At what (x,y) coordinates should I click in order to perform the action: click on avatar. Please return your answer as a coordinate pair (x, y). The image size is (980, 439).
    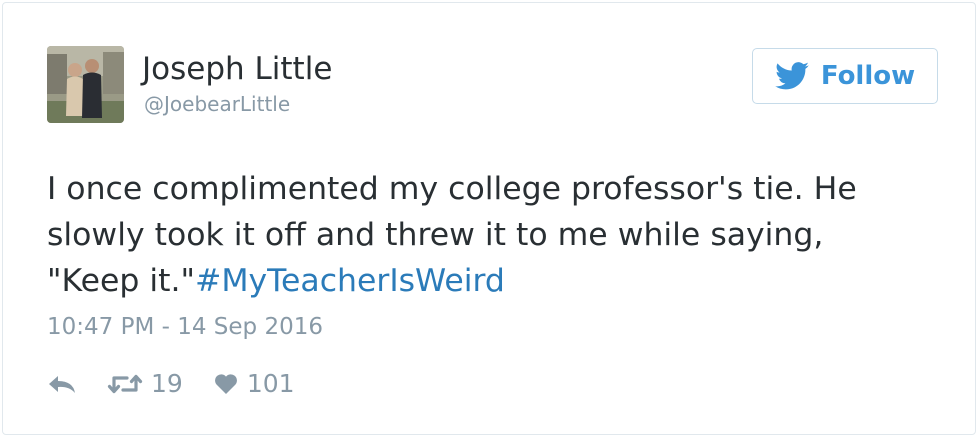
    Looking at the image, I should click on (85, 84).